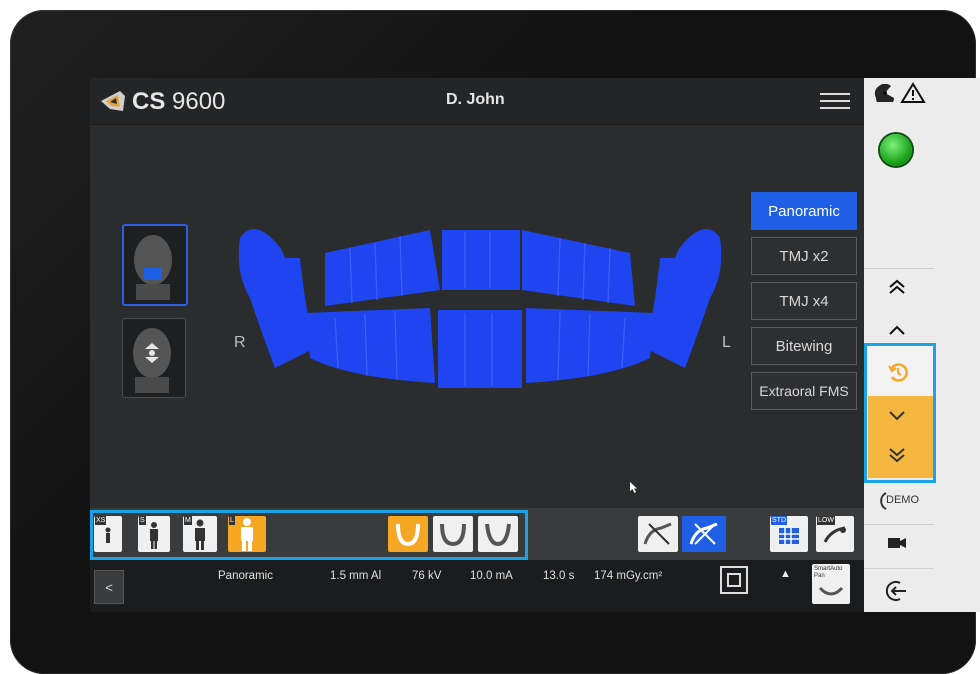 This screenshot has height=674, width=980. I want to click on hamburger-menu-icon, so click(835, 103).